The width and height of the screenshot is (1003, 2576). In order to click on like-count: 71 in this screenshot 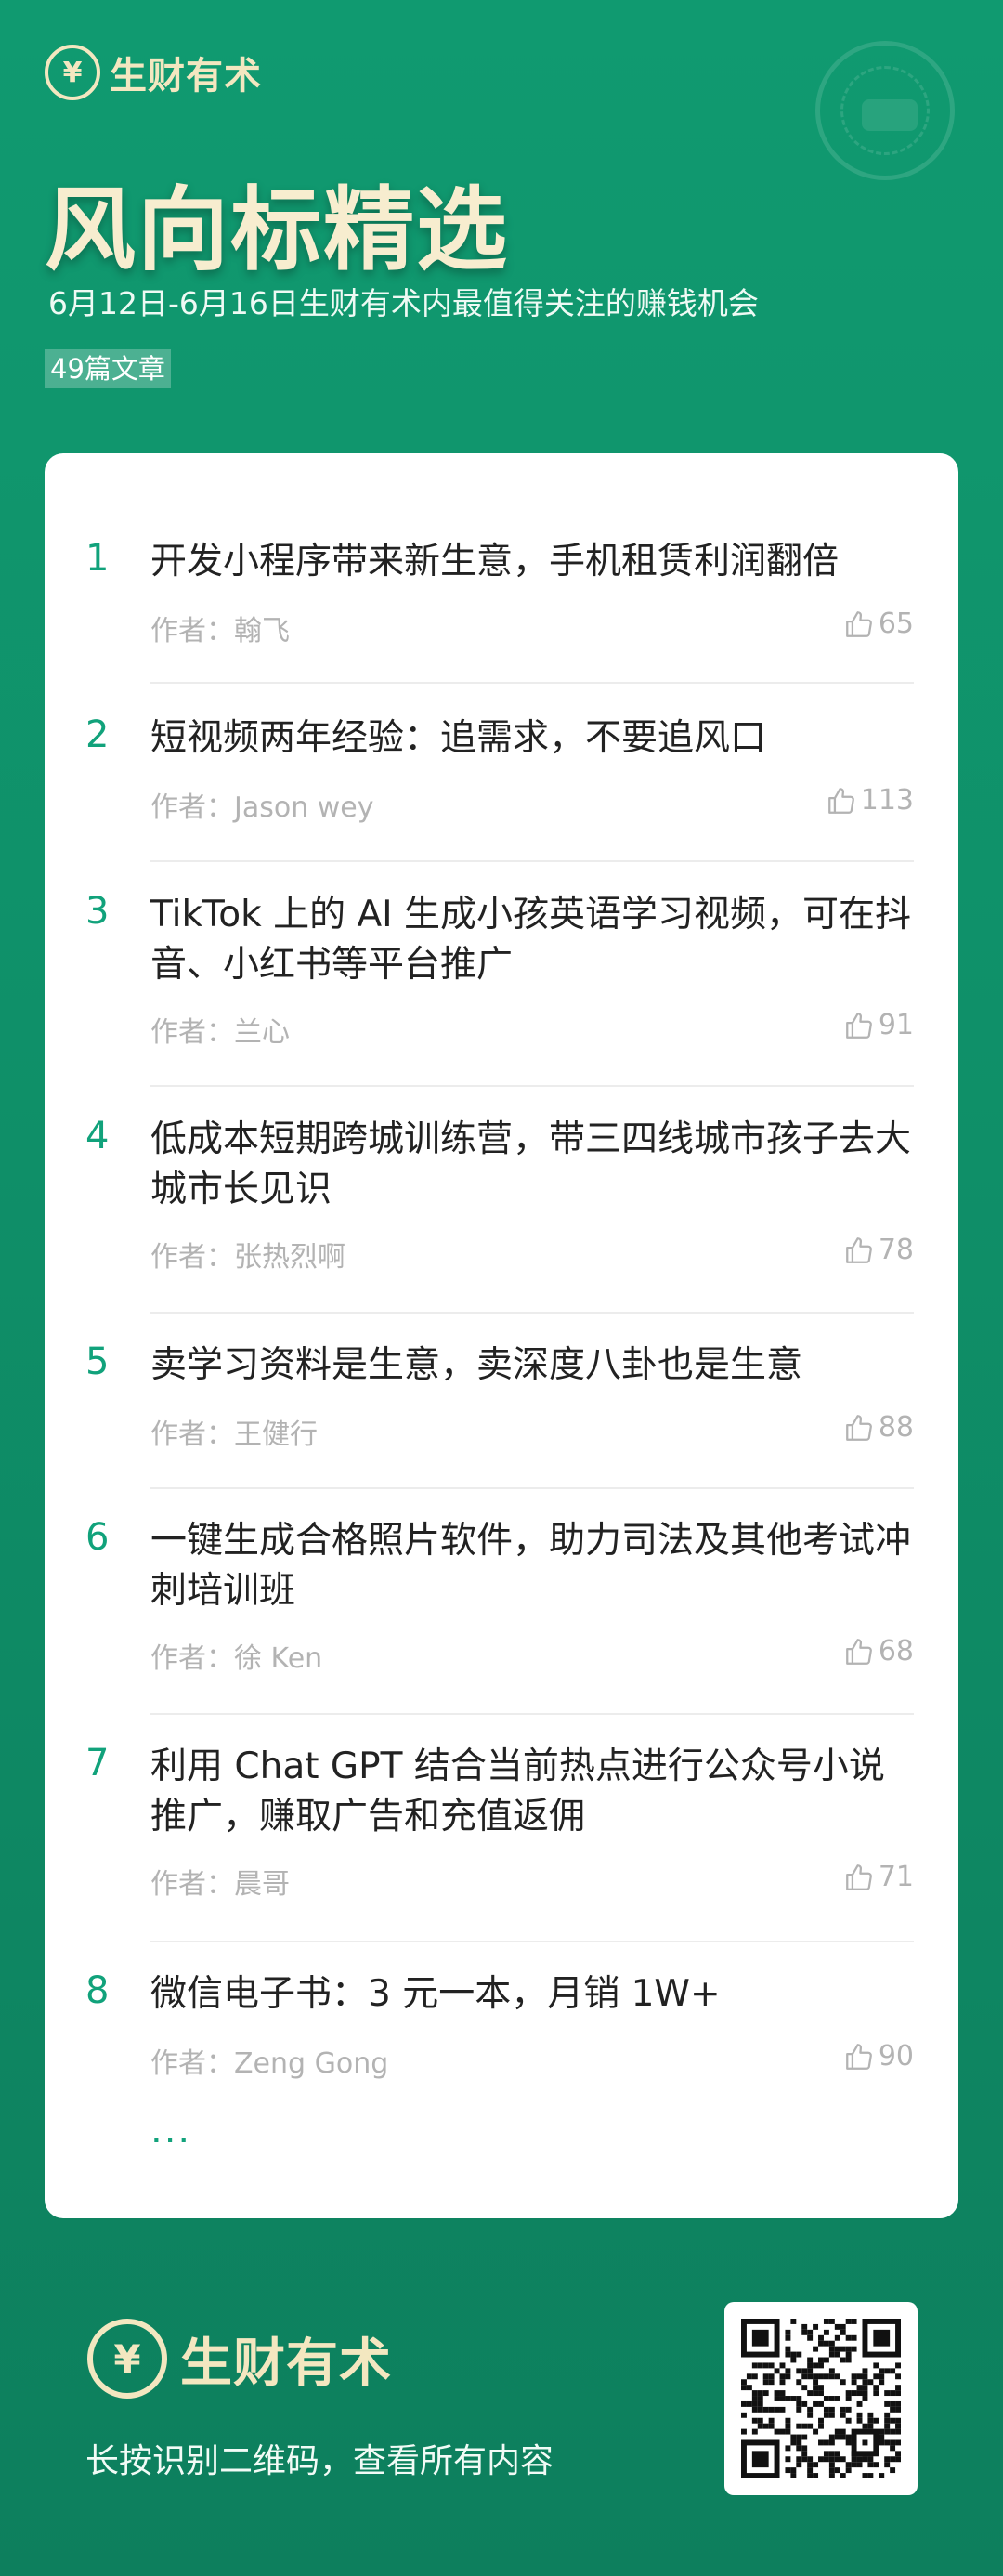, I will do `click(878, 1877)`.